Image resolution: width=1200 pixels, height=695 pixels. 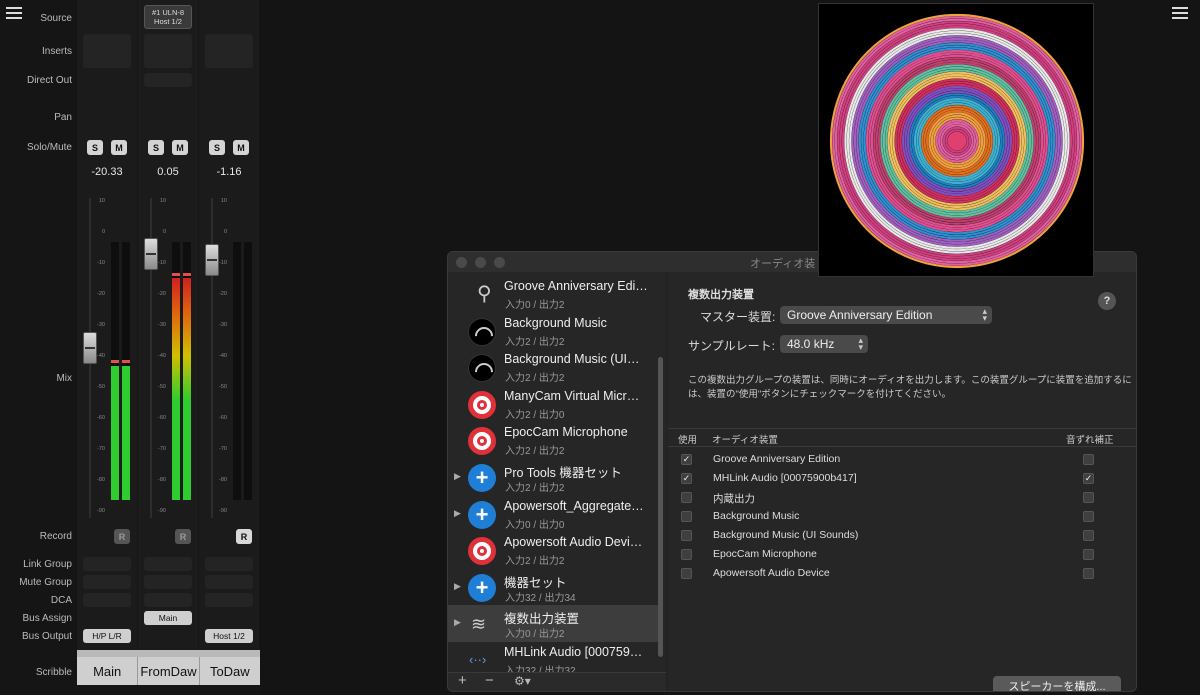 I want to click on device-list-item: Apowersoft Audio Devi… 入力2 / 出力2, so click(x=553, y=550).